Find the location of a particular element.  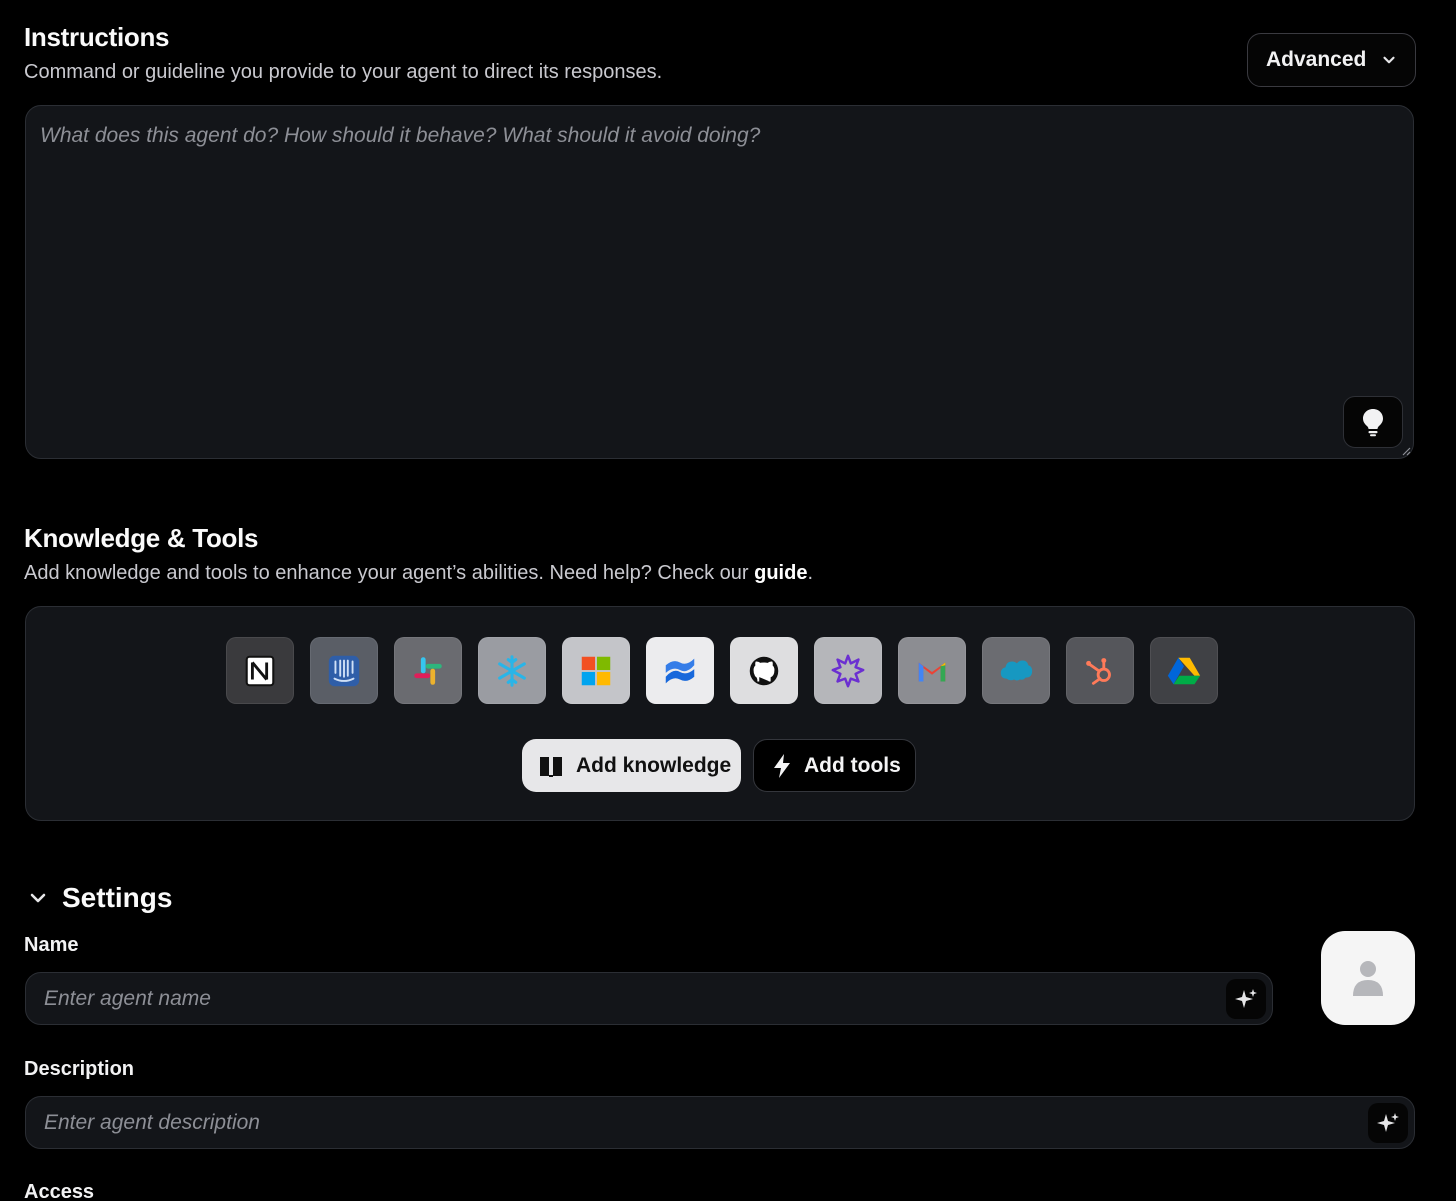

salesforce-icon is located at coordinates (1016, 670).